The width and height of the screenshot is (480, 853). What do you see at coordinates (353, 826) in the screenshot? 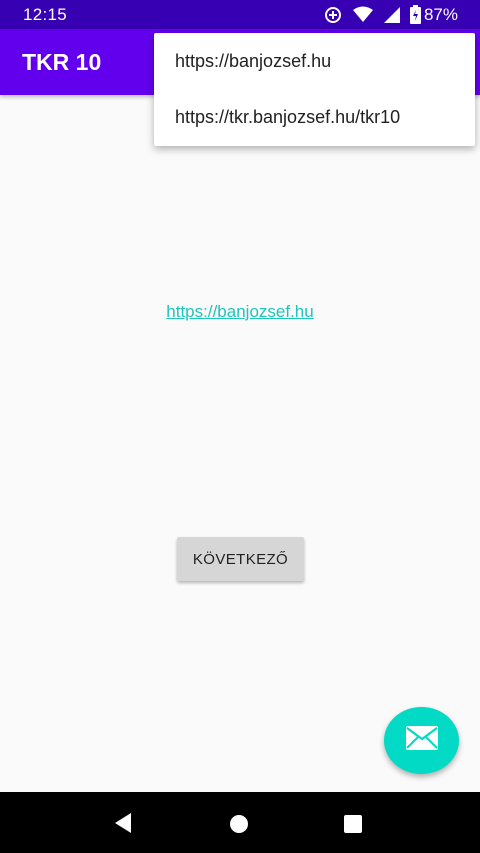
I see `recents-icon` at bounding box center [353, 826].